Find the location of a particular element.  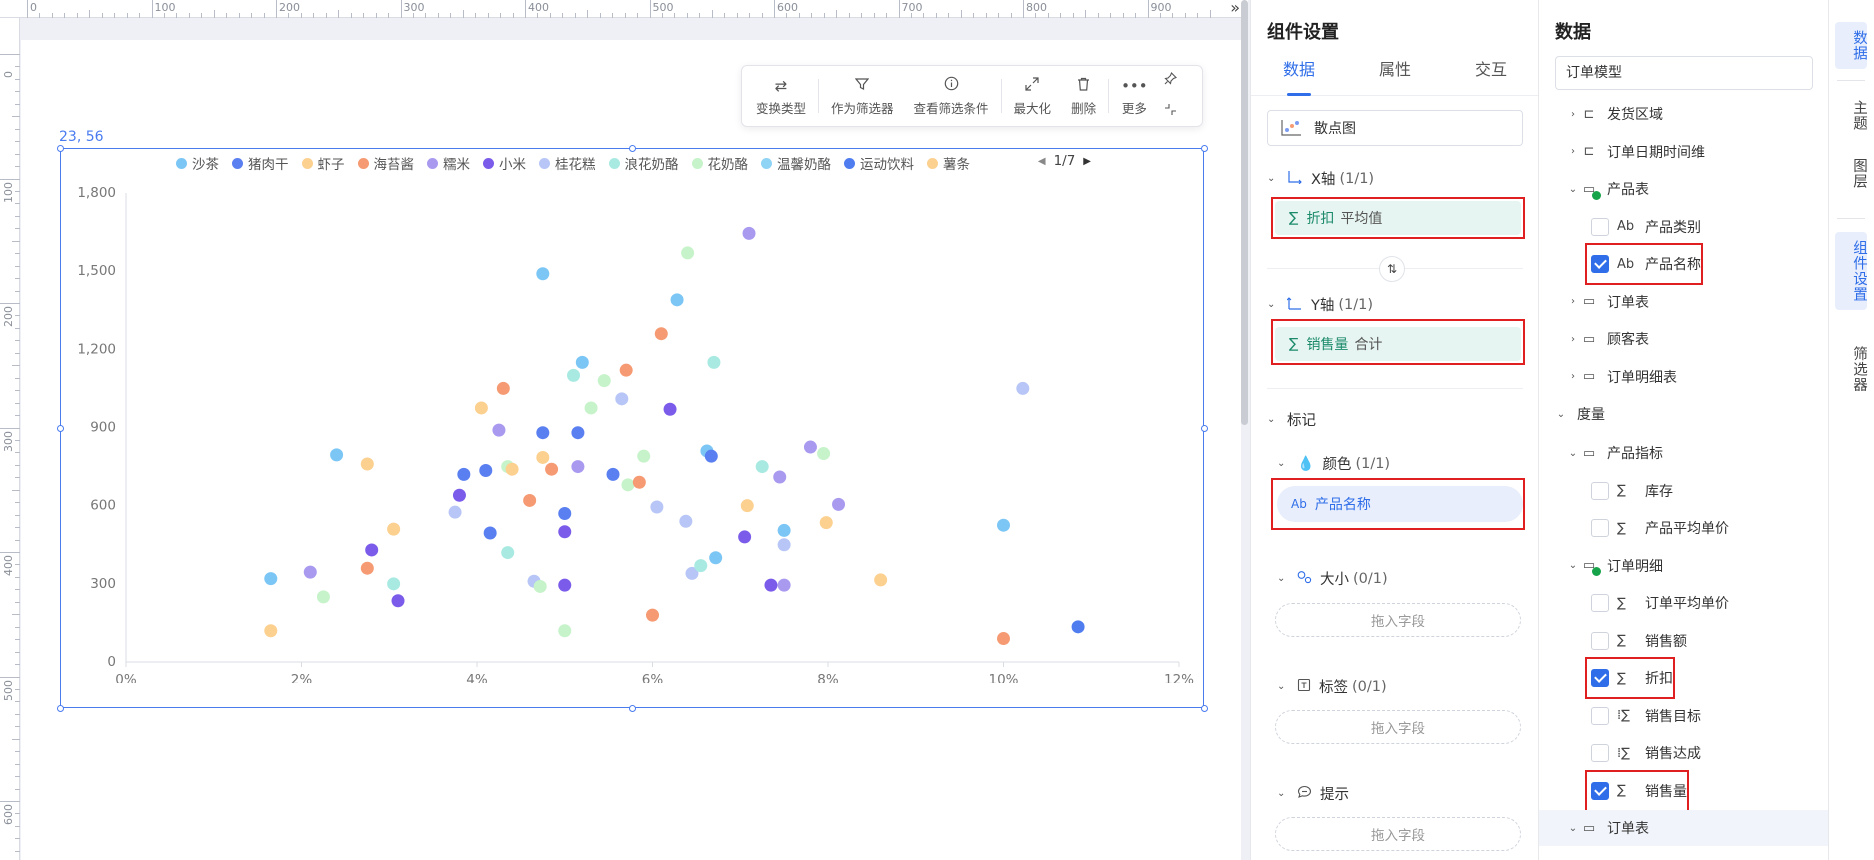

legend-item: 虾子 is located at coordinates (323, 163).